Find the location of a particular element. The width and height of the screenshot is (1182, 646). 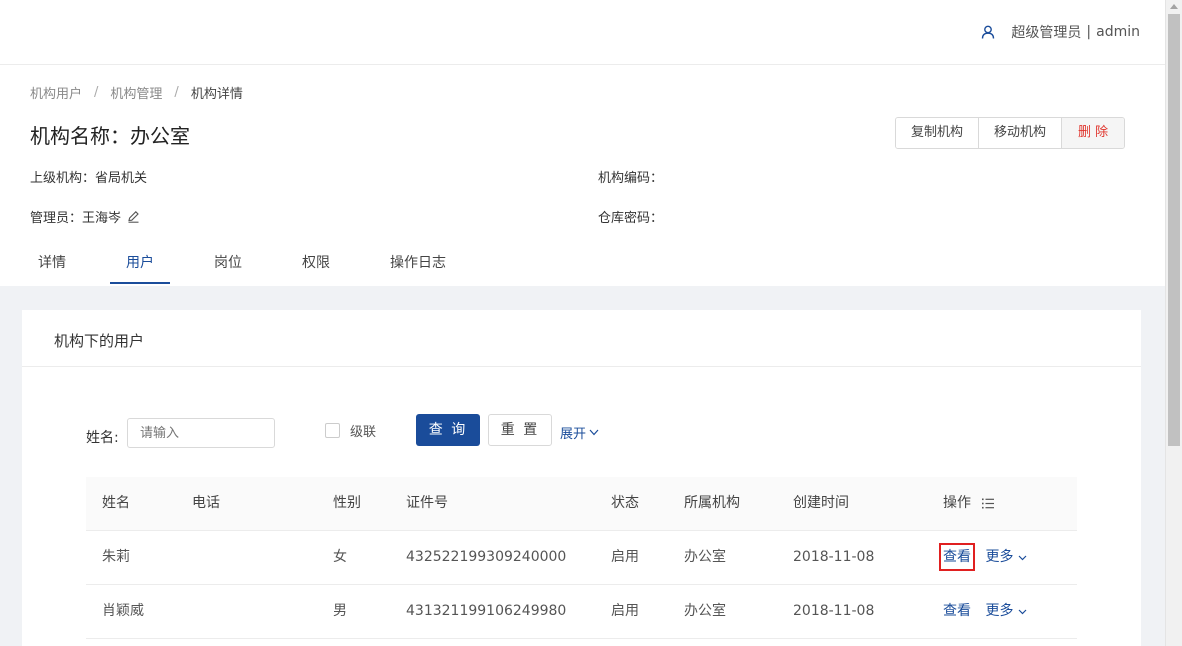

user-icon is located at coordinates (988, 32).